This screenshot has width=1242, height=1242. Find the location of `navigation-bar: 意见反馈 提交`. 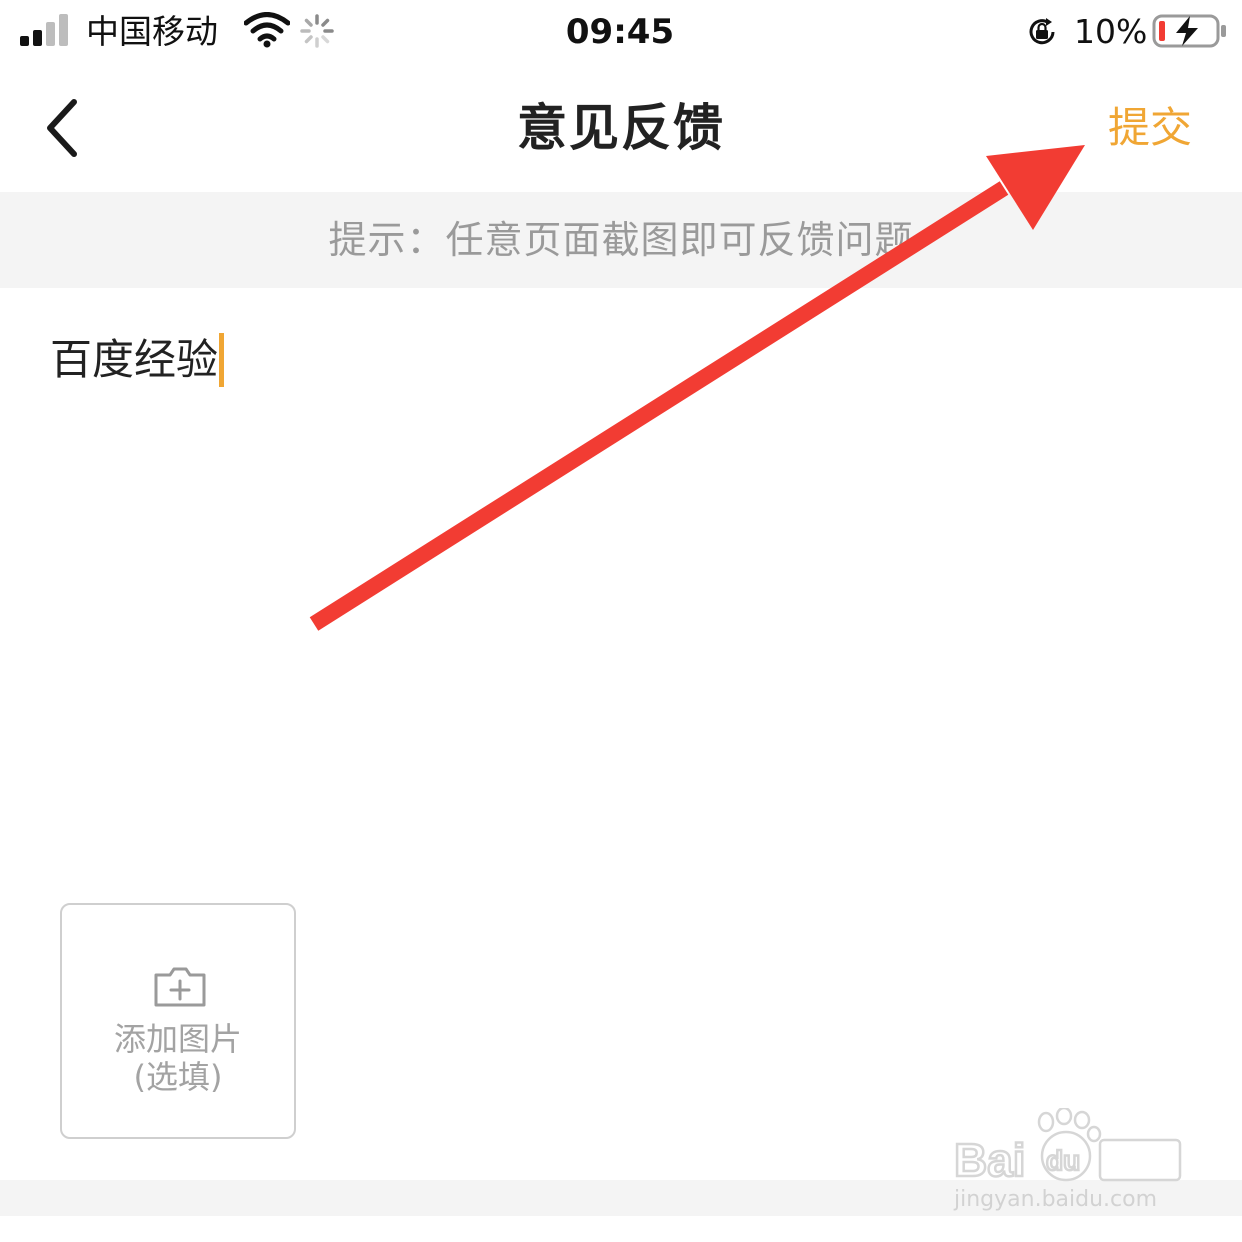

navigation-bar: 意见反馈 提交 is located at coordinates (621, 128).